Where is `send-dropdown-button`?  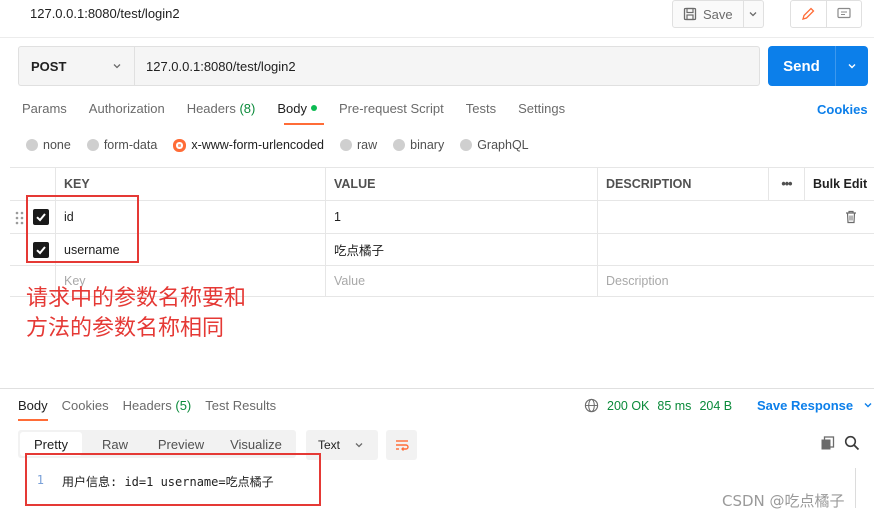 send-dropdown-button is located at coordinates (852, 66).